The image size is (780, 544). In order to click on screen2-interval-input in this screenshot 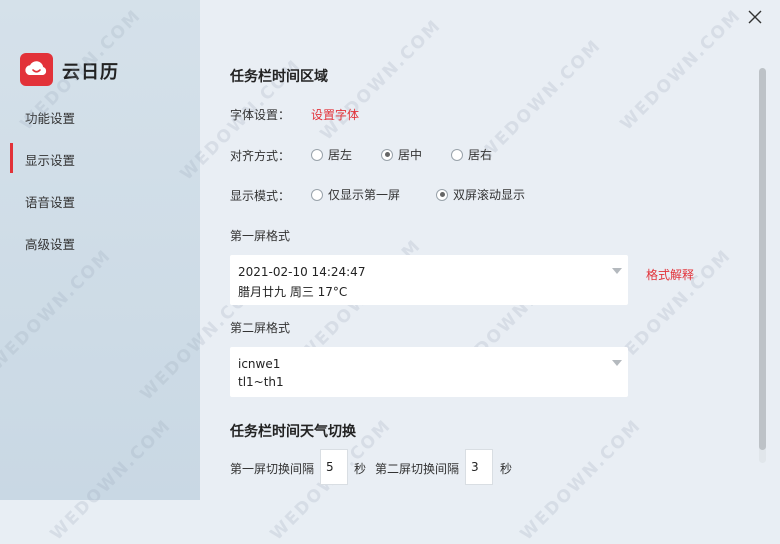, I will do `click(479, 467)`.